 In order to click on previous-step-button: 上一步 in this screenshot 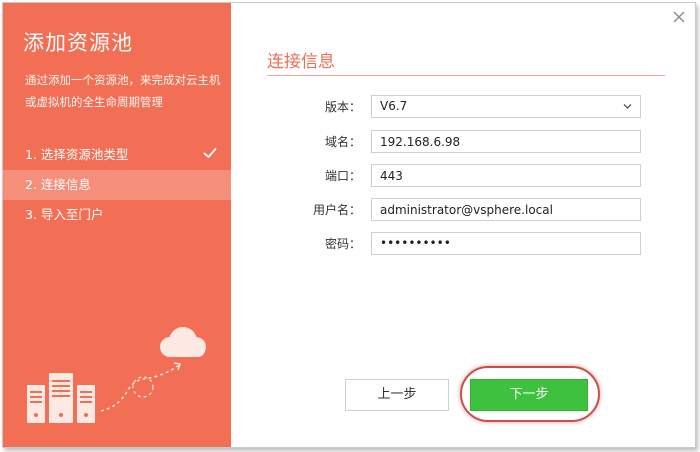, I will do `click(397, 395)`.